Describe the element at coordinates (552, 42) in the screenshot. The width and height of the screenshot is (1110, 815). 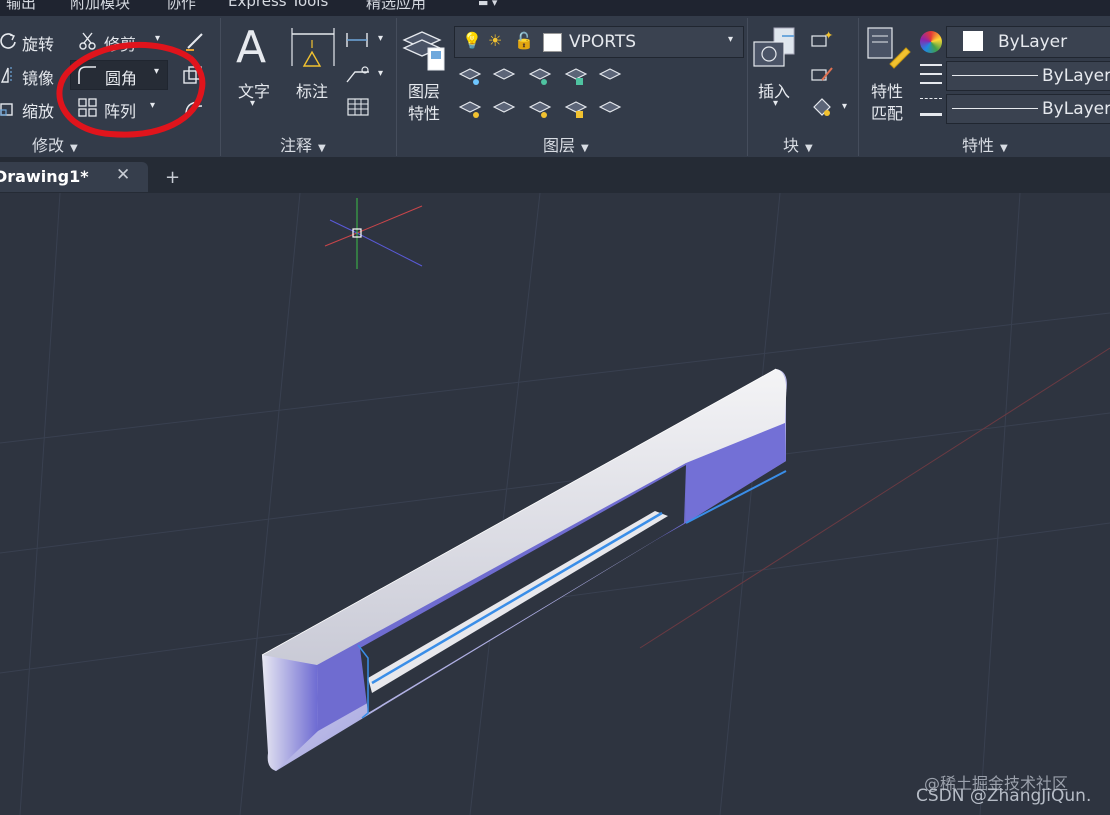
I see `layer-color-swatch` at that location.